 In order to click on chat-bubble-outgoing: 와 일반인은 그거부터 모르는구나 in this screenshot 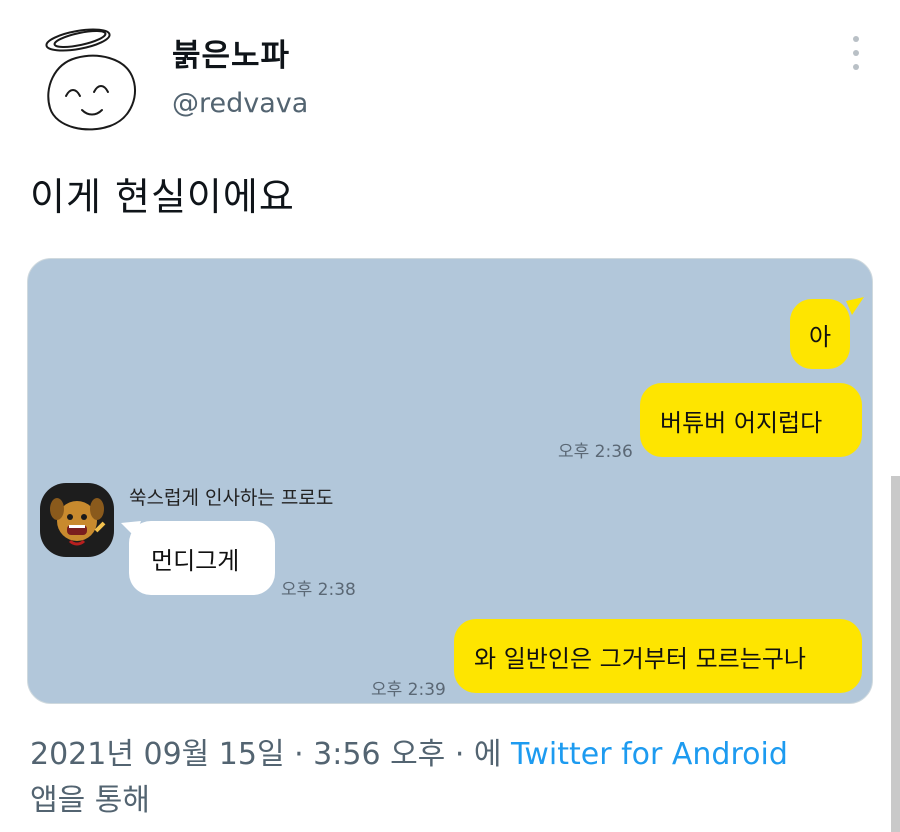, I will do `click(658, 656)`.